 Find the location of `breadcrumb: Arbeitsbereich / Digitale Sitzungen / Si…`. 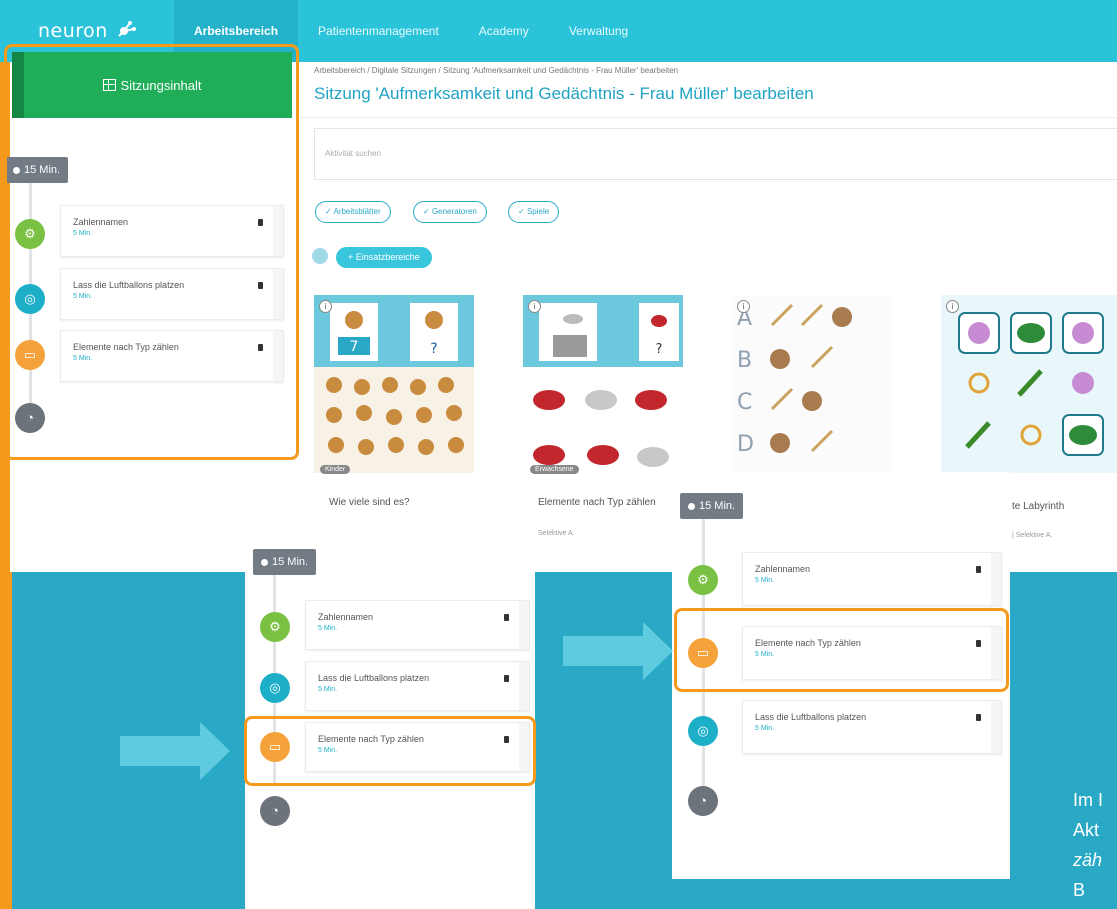

breadcrumb: Arbeitsbereich / Digitale Sitzungen / Si… is located at coordinates (496, 70).